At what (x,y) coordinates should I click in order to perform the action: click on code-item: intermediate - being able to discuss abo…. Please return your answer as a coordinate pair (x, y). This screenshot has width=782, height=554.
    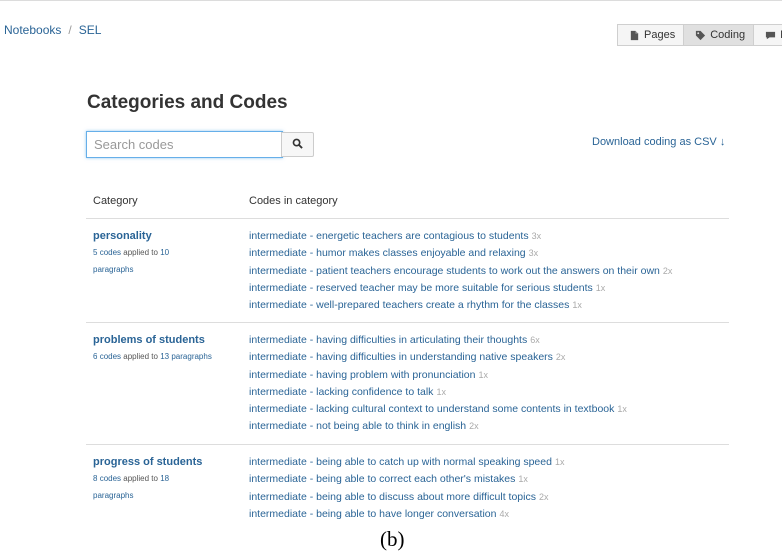
    Looking at the image, I should click on (489, 497).